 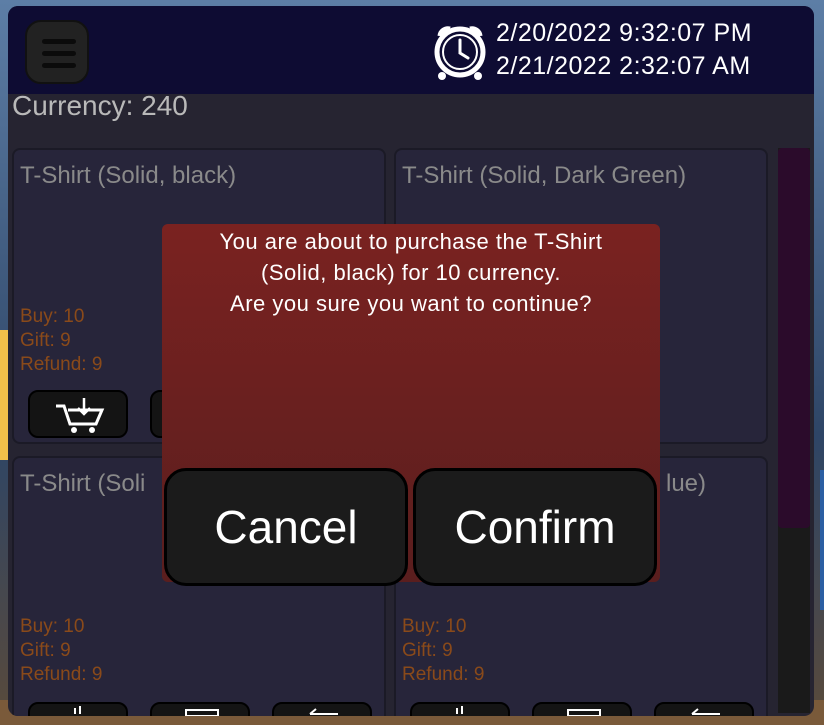 I want to click on item-title: T-Shirt (Solid, black), so click(x=128, y=175).